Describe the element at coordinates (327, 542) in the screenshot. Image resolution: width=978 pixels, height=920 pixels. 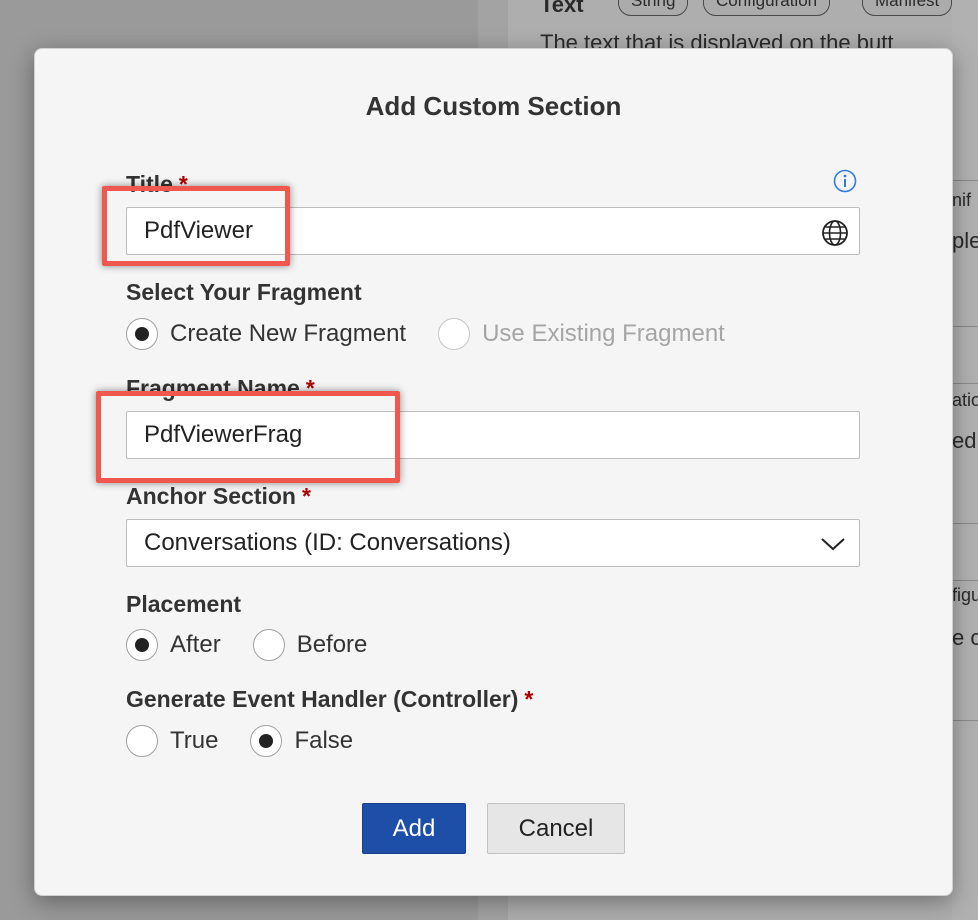
I see `anchor-section-selected-value: Conversations (ID: Conversations)` at that location.